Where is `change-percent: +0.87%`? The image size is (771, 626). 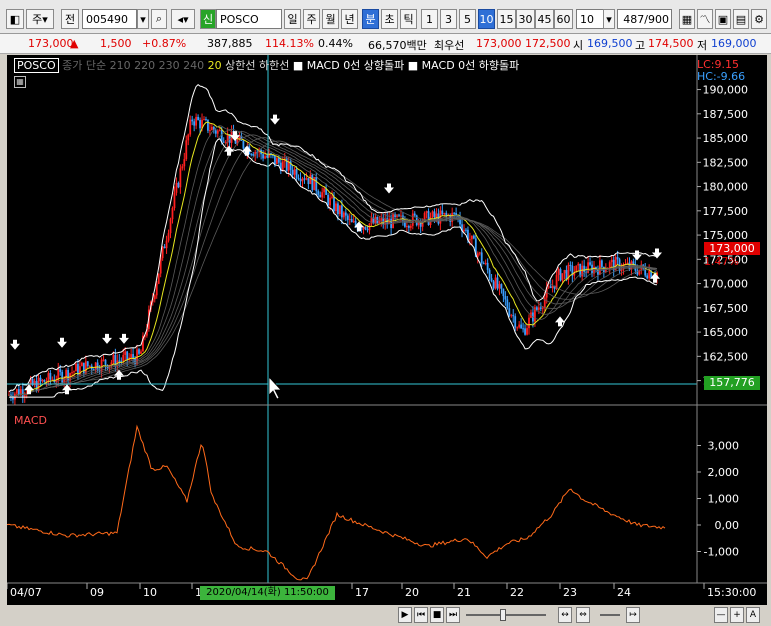
change-percent: +0.87% is located at coordinates (164, 43).